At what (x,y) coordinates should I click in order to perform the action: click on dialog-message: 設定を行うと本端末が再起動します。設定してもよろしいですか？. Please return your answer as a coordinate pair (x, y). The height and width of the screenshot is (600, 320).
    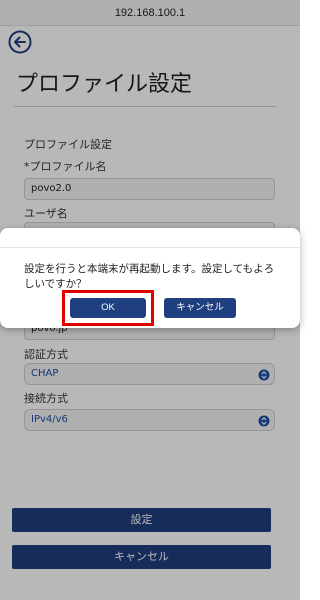
    Looking at the image, I should click on (149, 276).